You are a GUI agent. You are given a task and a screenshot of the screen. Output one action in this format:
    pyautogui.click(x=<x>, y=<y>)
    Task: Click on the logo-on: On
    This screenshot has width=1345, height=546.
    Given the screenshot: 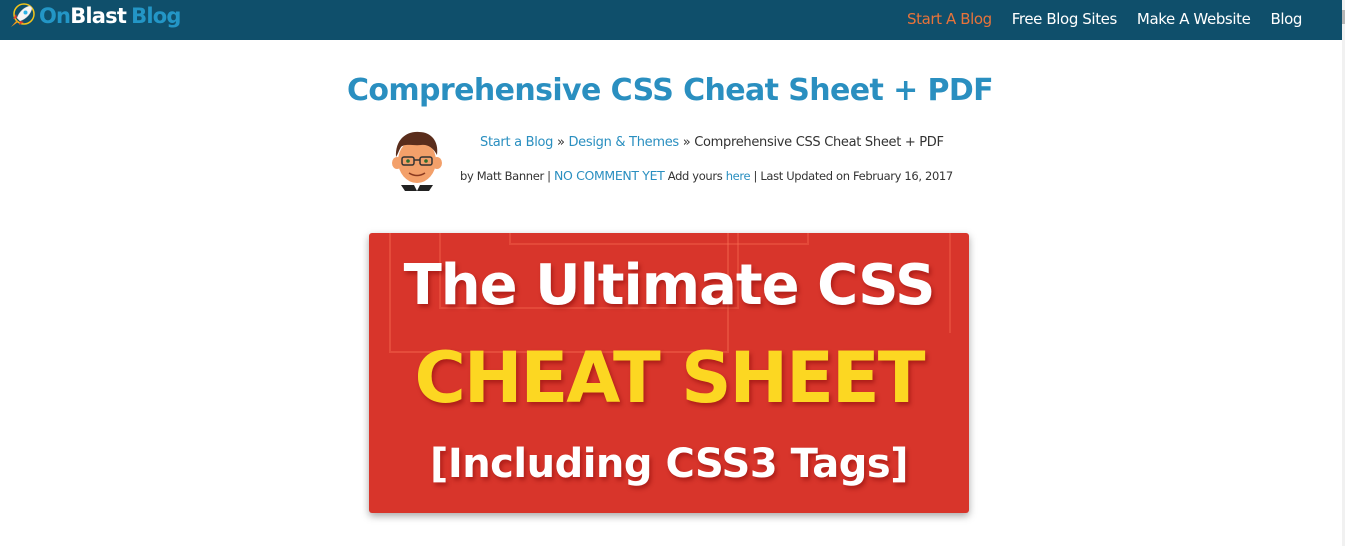 What is the action you would take?
    pyautogui.click(x=55, y=16)
    